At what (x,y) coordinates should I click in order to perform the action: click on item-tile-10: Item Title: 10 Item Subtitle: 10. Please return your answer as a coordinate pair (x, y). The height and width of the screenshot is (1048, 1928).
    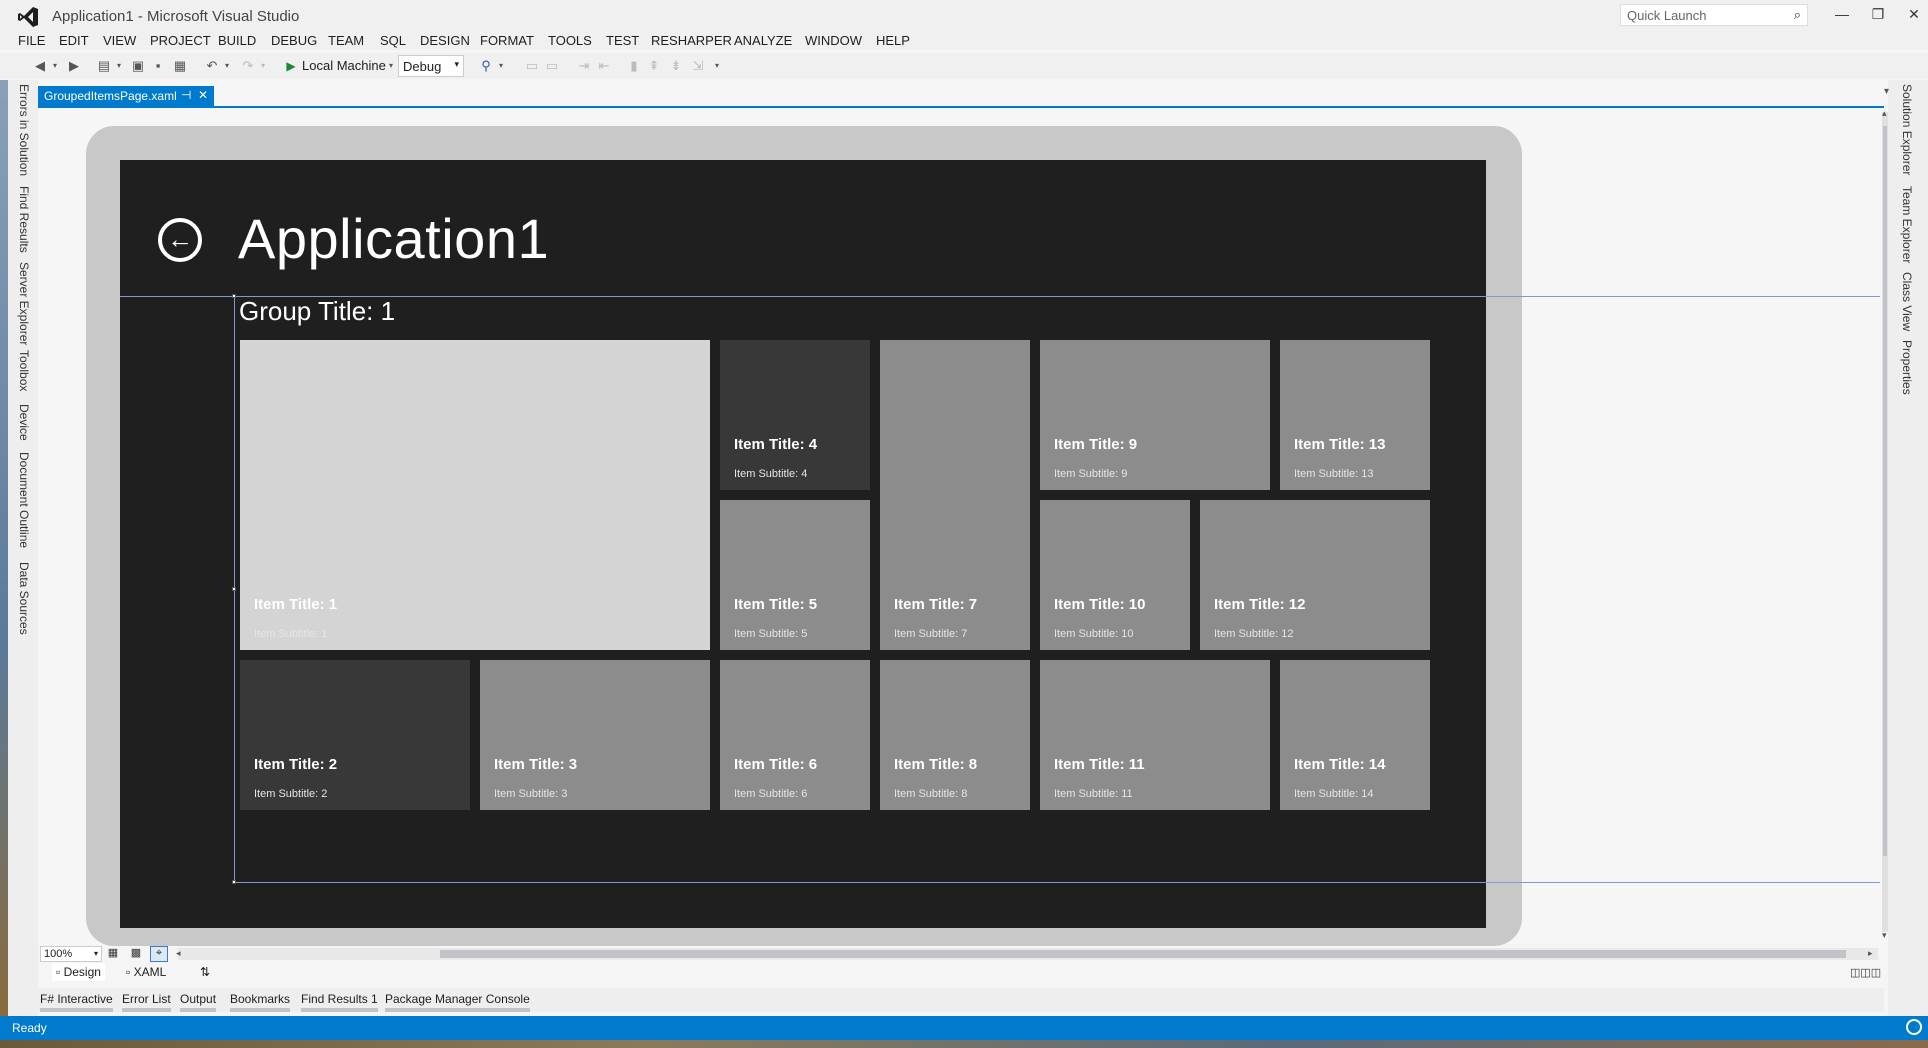
    Looking at the image, I should click on (1115, 575).